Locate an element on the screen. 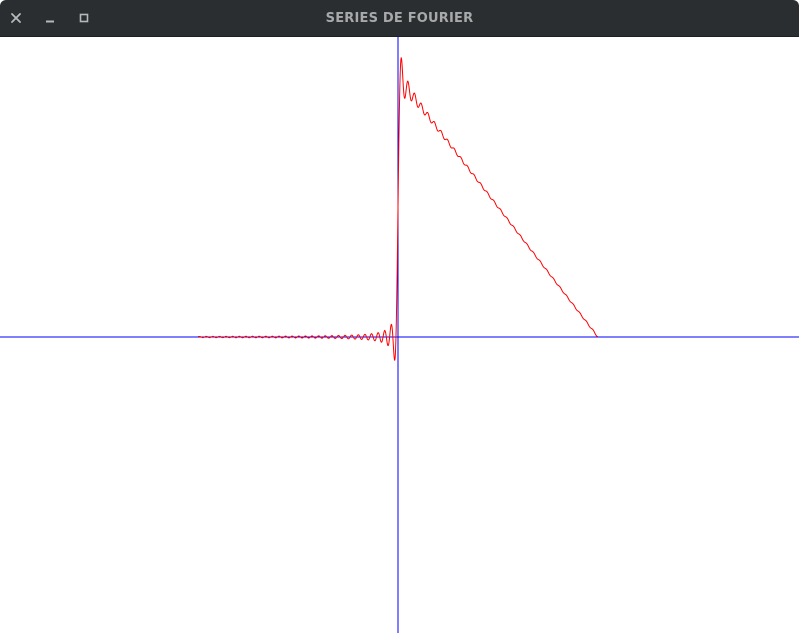  window-title: SERIES DE FOURIER is located at coordinates (399, 18).